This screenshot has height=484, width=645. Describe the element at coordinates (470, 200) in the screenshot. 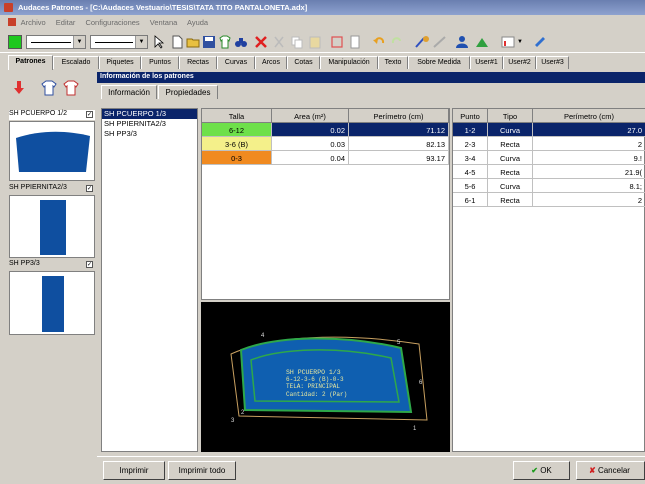

I see `point-cell: 6-1` at that location.